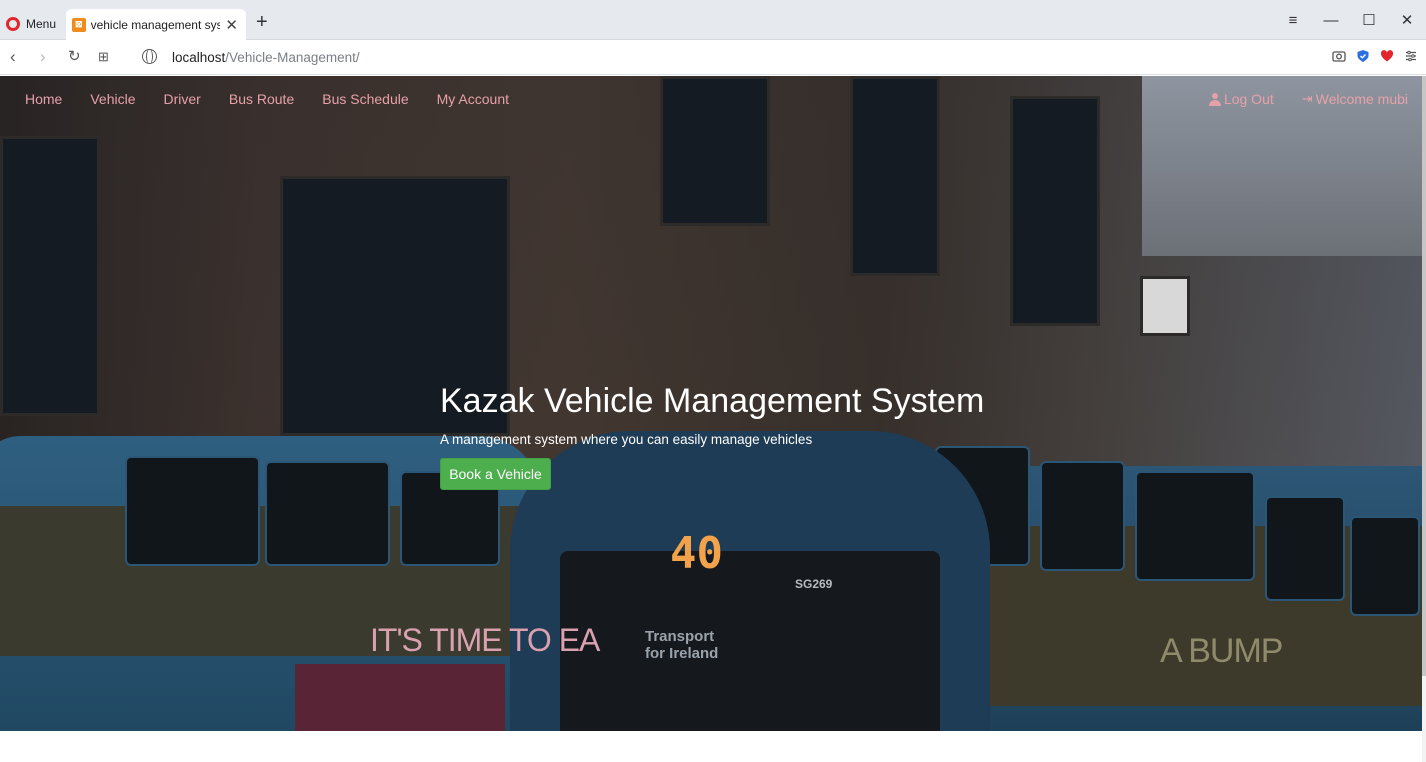  I want to click on new-tab-icon: +, so click(262, 22).